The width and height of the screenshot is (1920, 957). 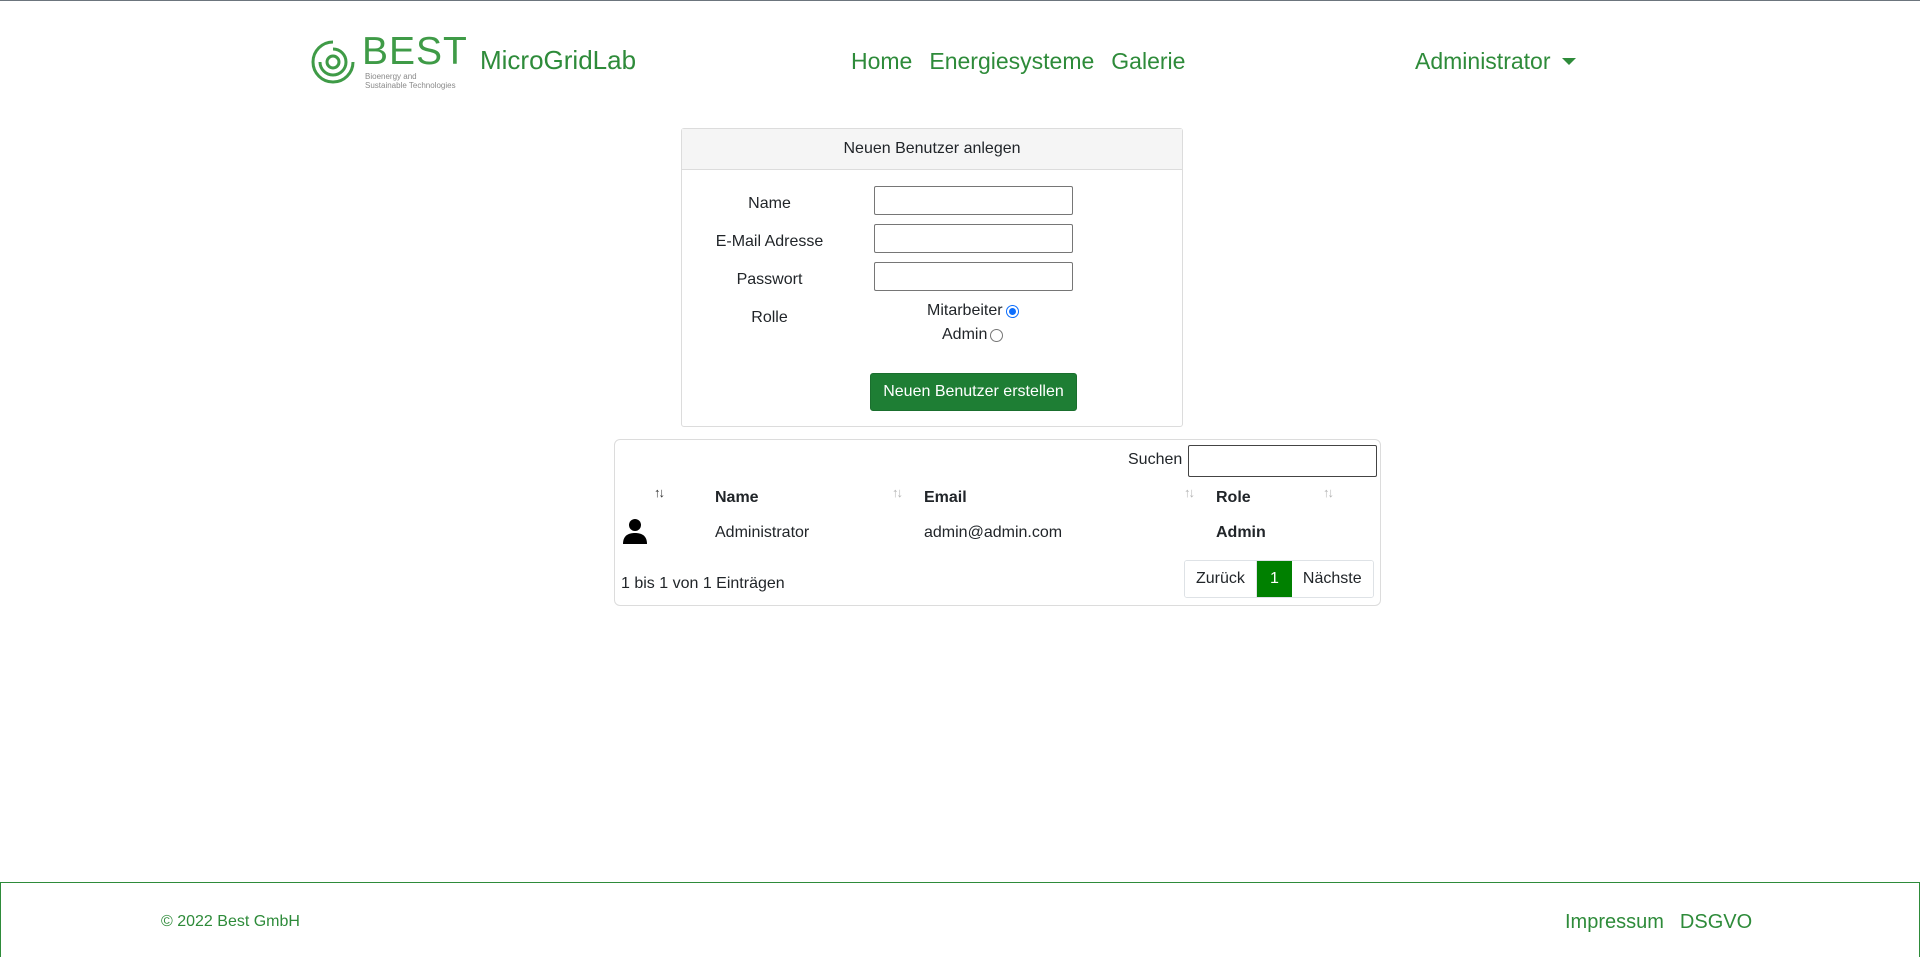 I want to click on role-option-mitarbeiter: Mitarbeiter, so click(x=973, y=311).